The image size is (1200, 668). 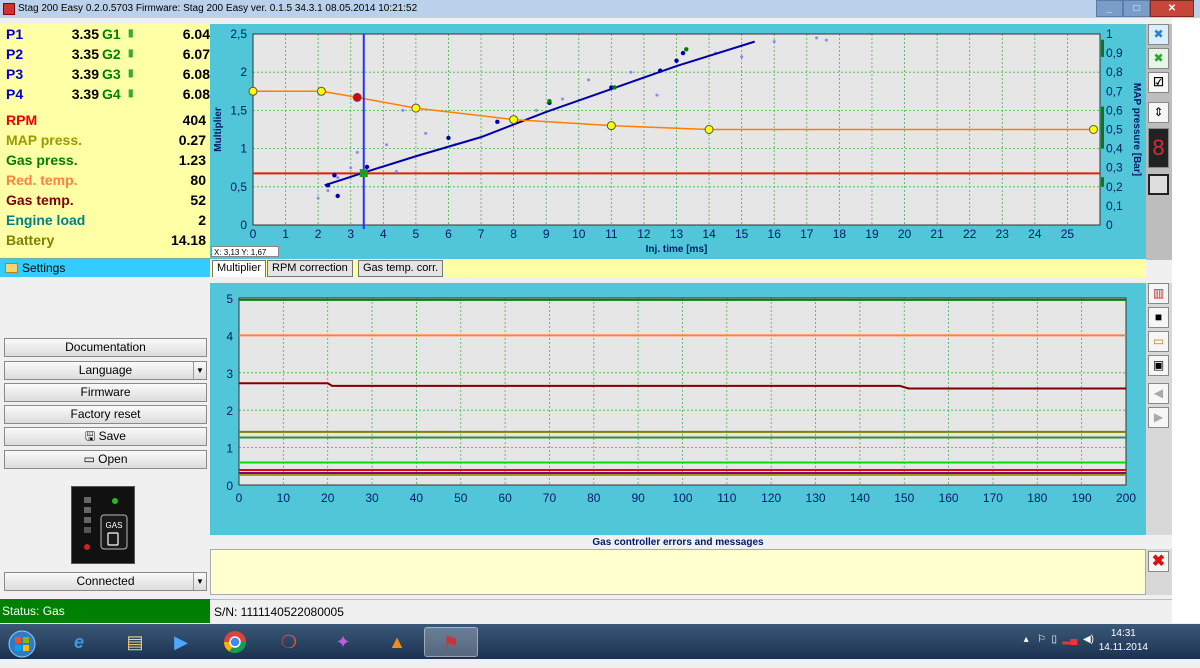 What do you see at coordinates (451, 642) in the screenshot?
I see `stag-app-taskbar-icon: ⚑` at bounding box center [451, 642].